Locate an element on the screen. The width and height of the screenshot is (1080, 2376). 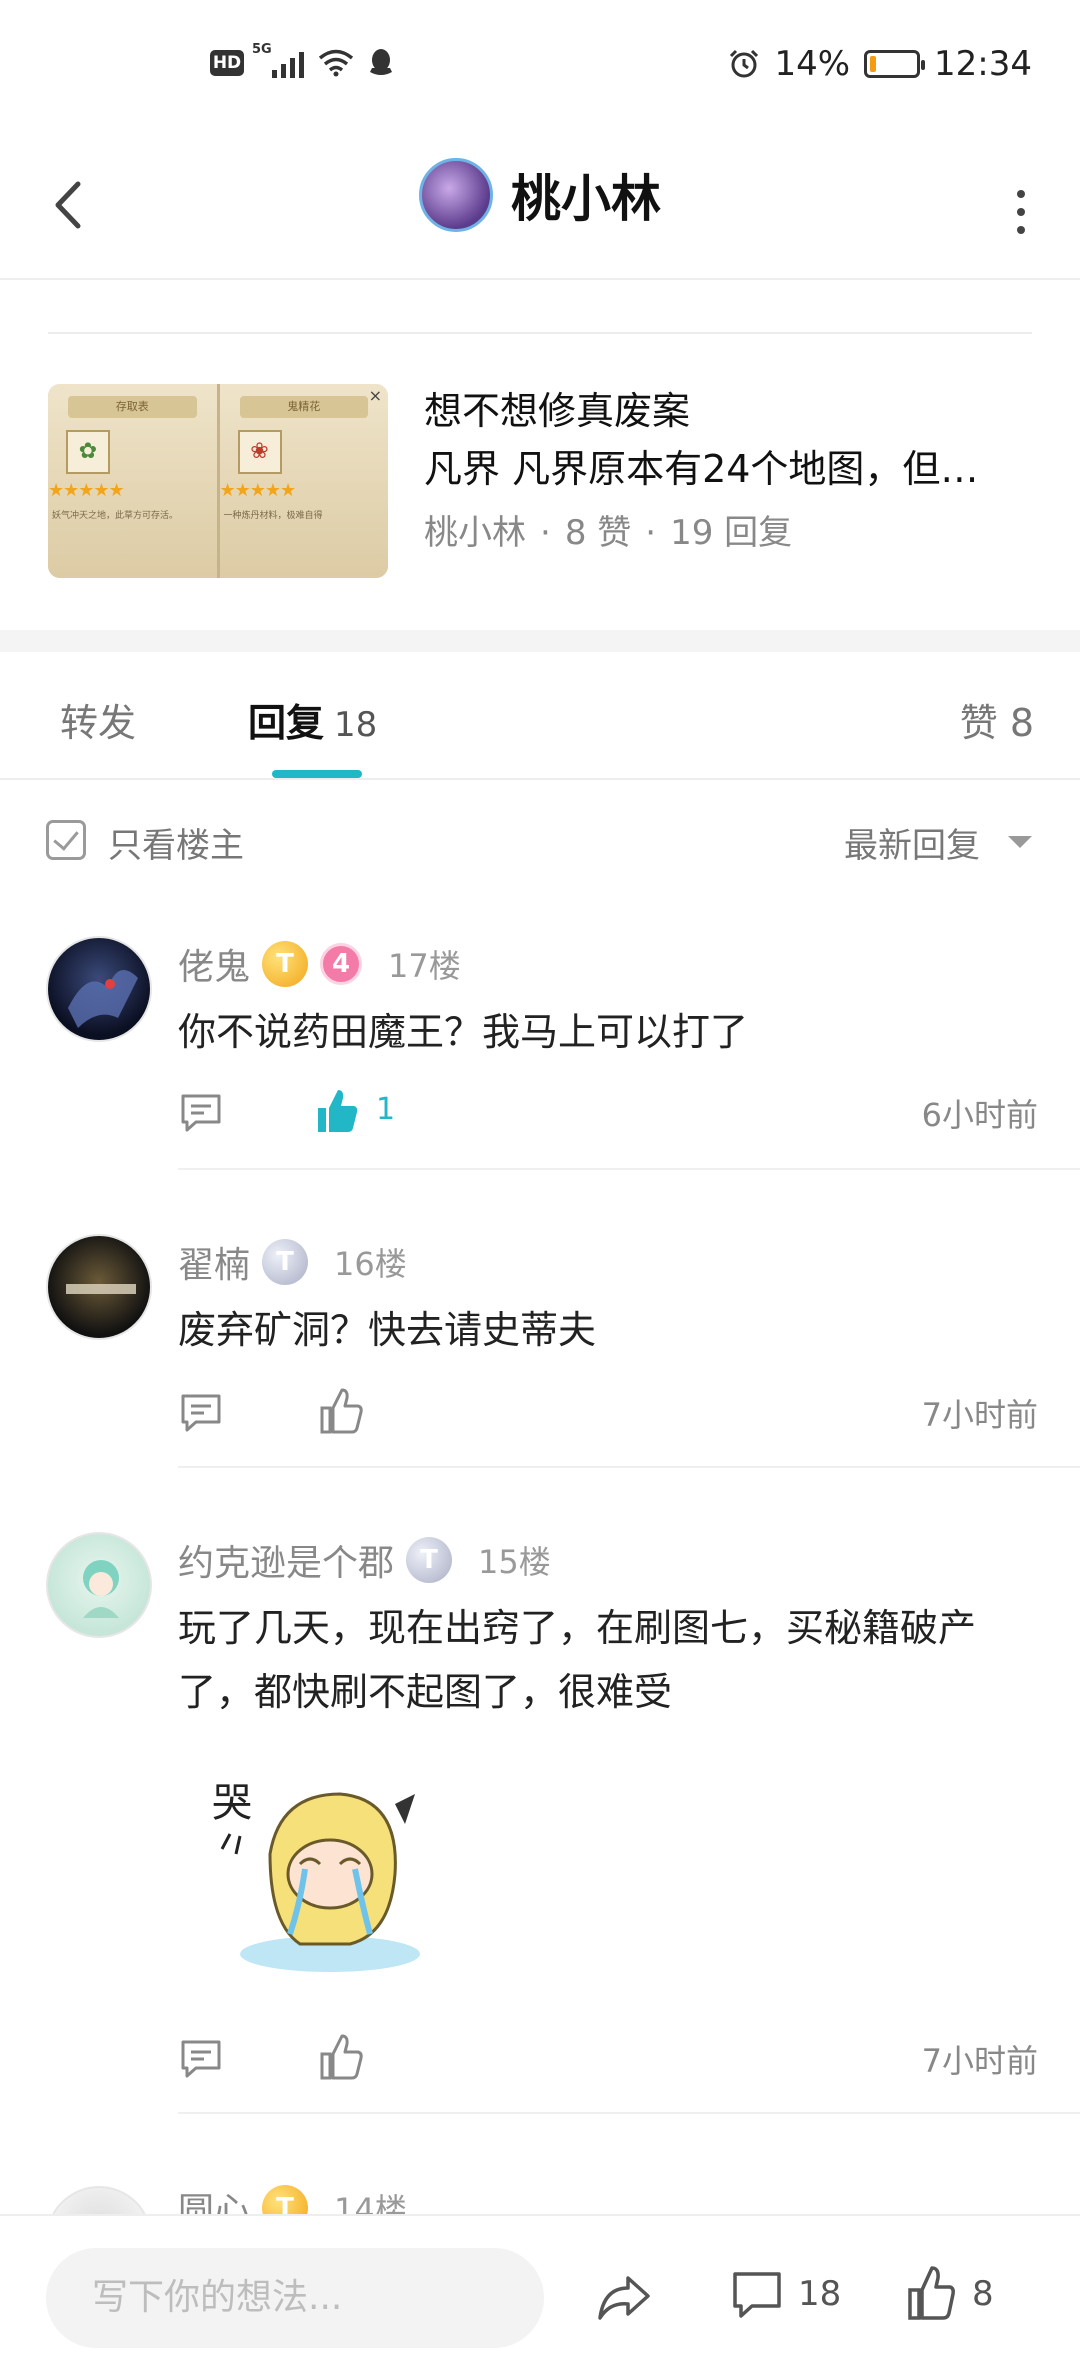
floor-number: 14楼 is located at coordinates (370, 2202).